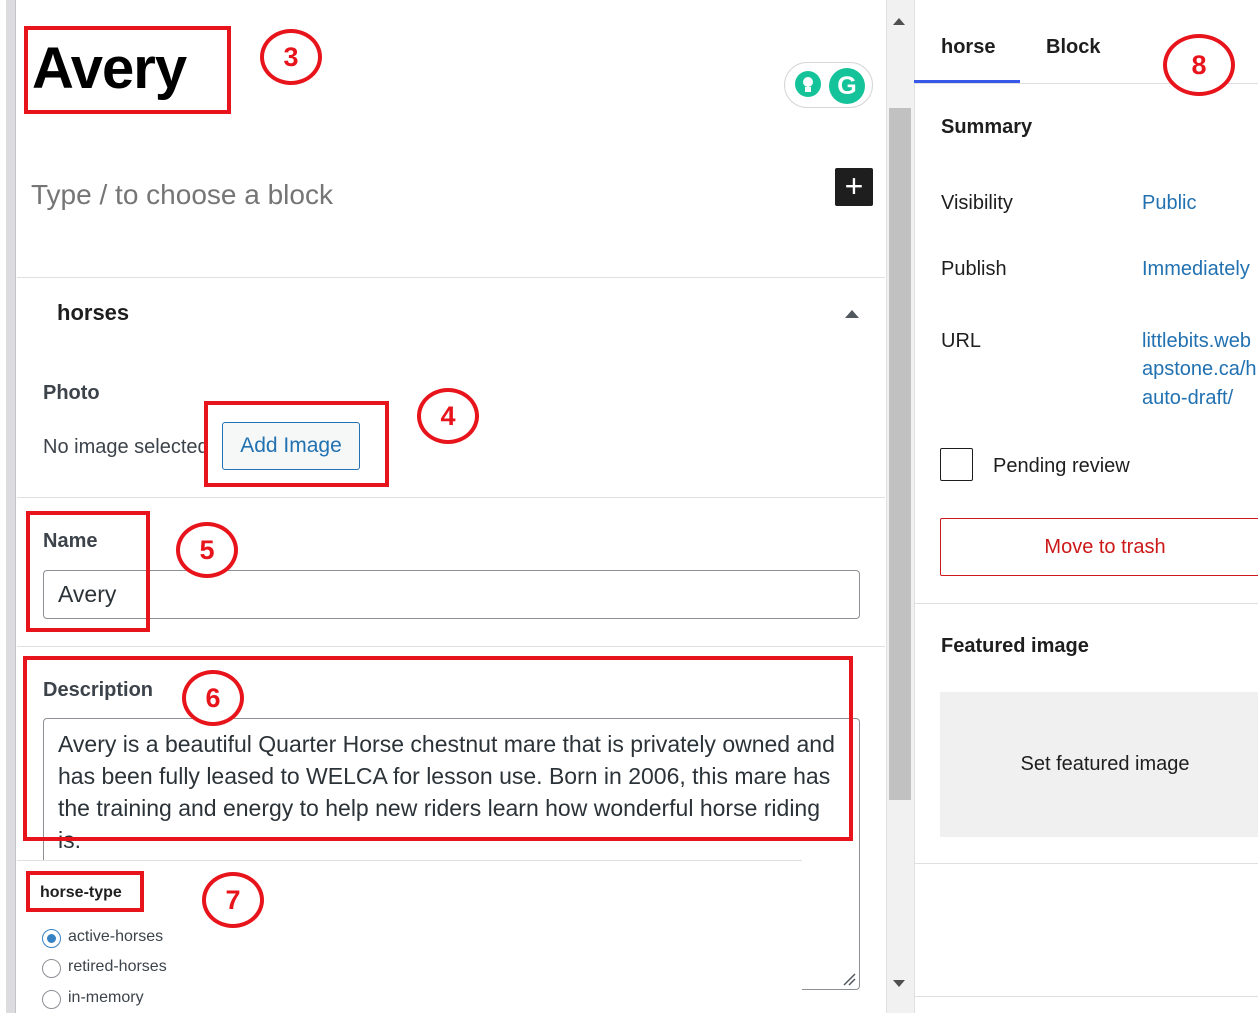 Image resolution: width=1258 pixels, height=1013 pixels. I want to click on annotation-number: 6, so click(213, 698).